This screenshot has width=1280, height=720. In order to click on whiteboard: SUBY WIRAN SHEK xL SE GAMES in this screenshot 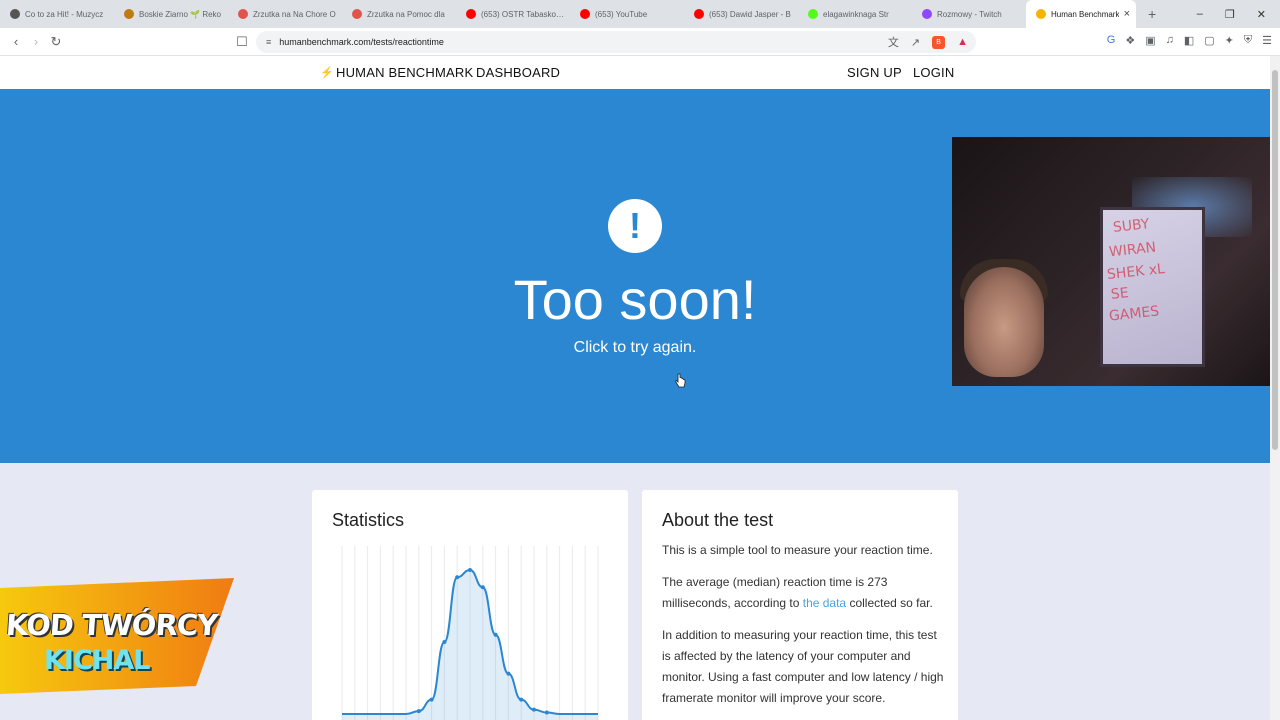, I will do `click(1152, 287)`.